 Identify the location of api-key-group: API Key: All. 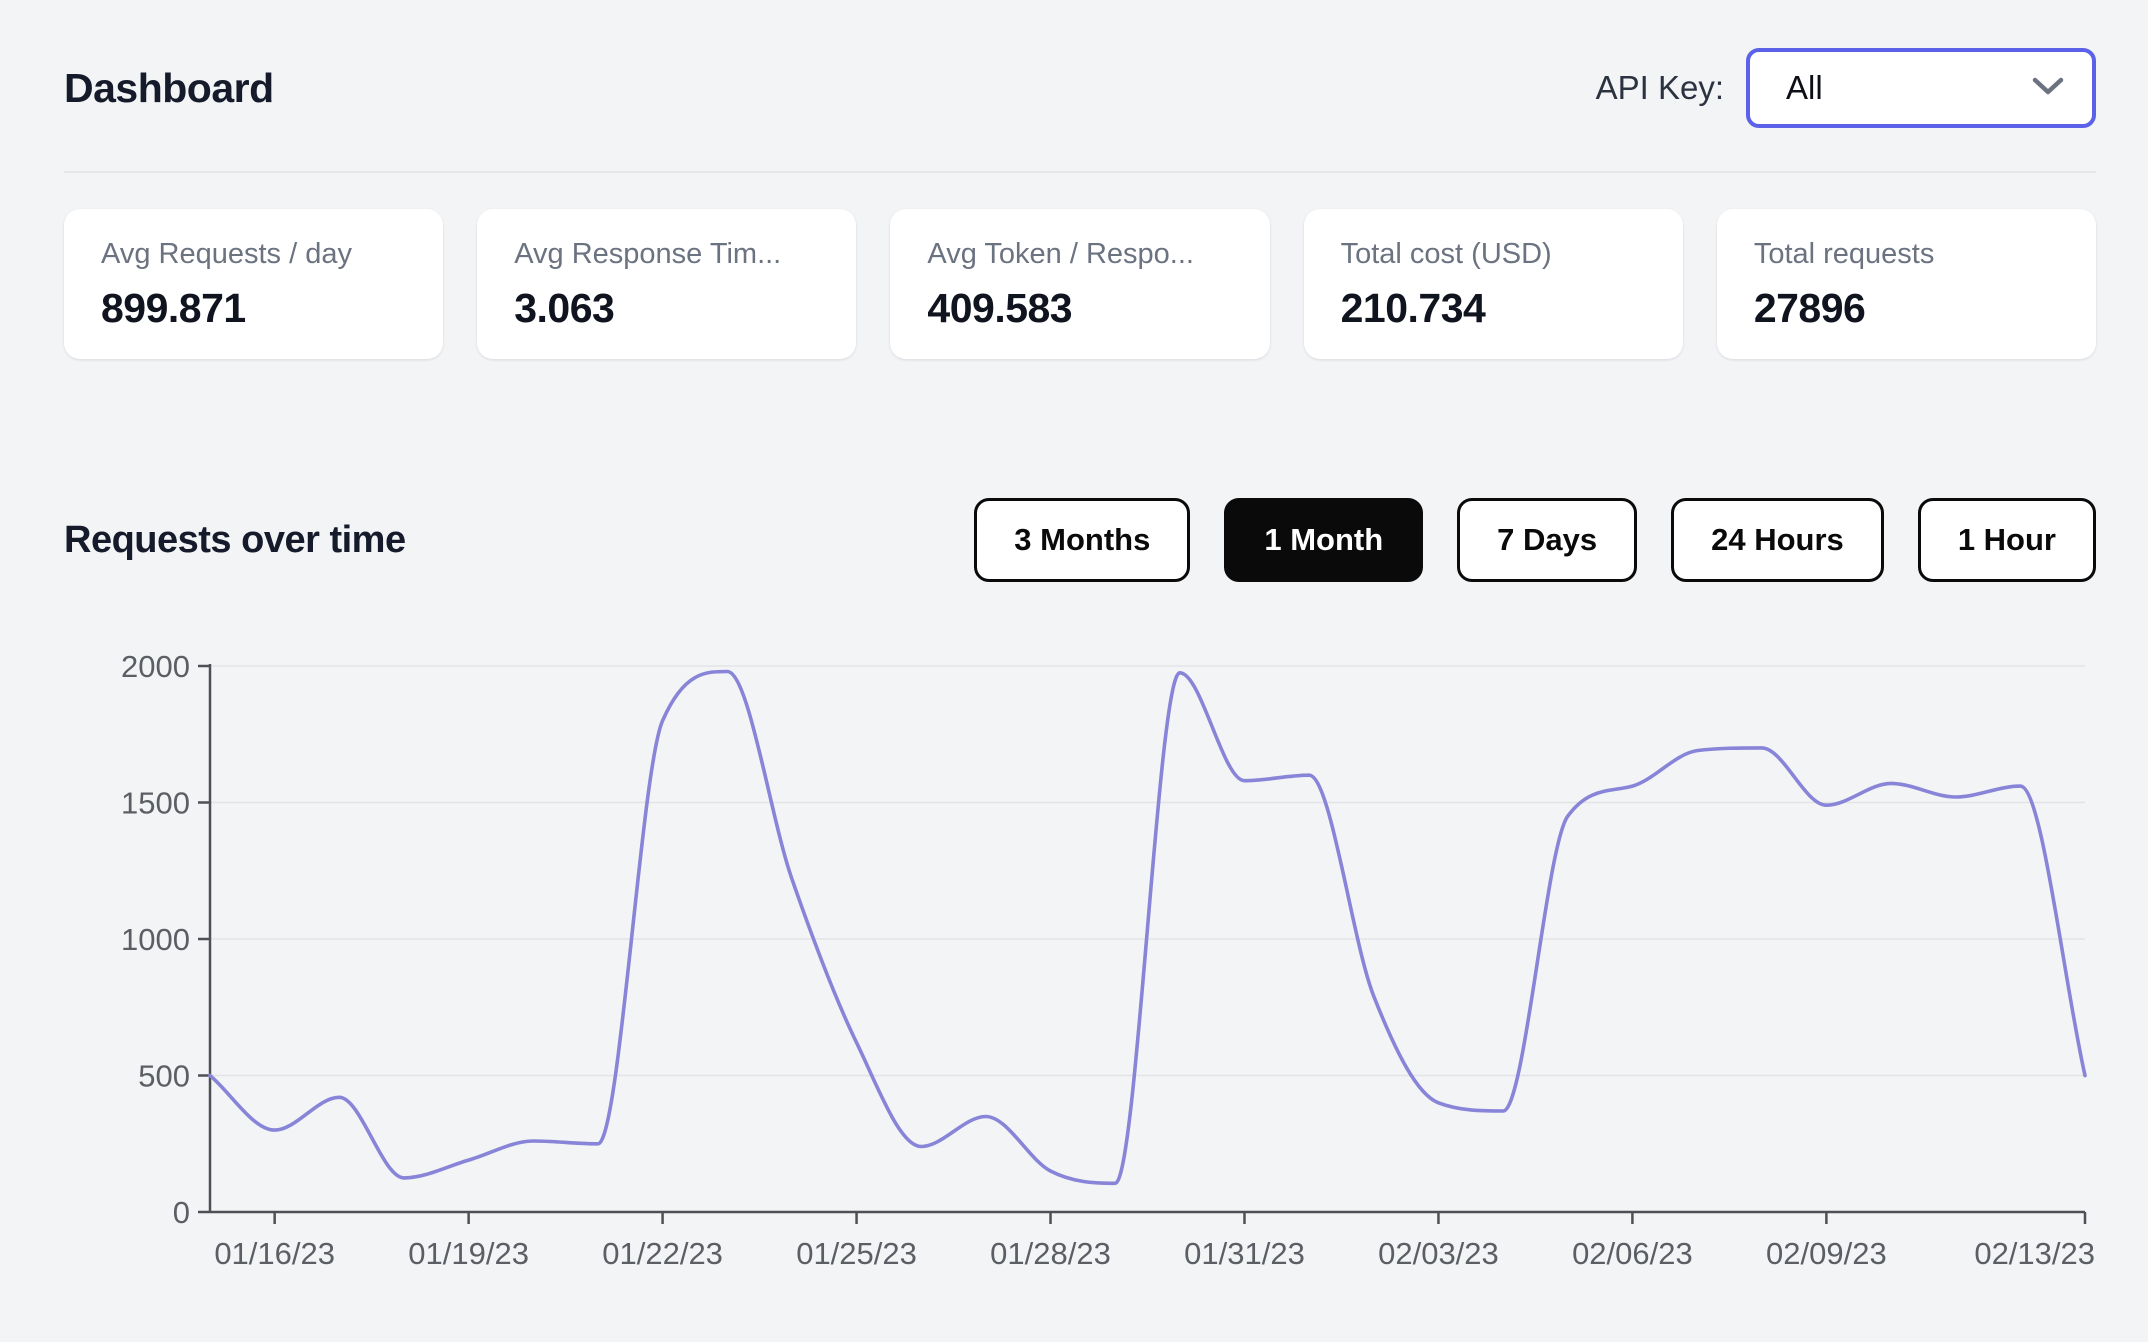
(1846, 88).